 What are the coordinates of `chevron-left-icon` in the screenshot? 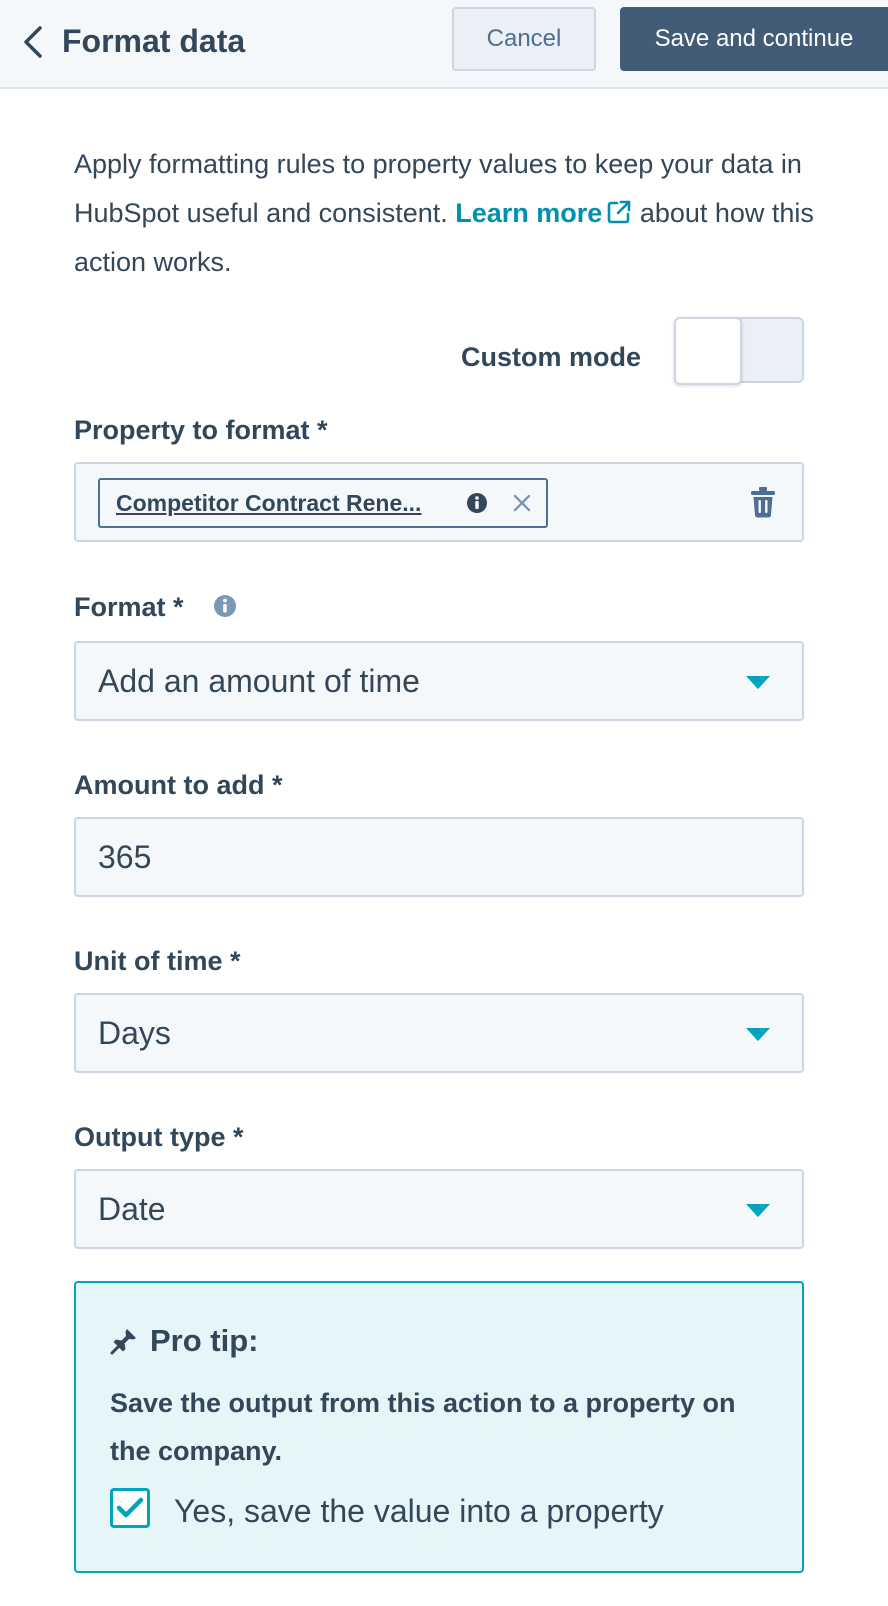 It's located at (33, 42).